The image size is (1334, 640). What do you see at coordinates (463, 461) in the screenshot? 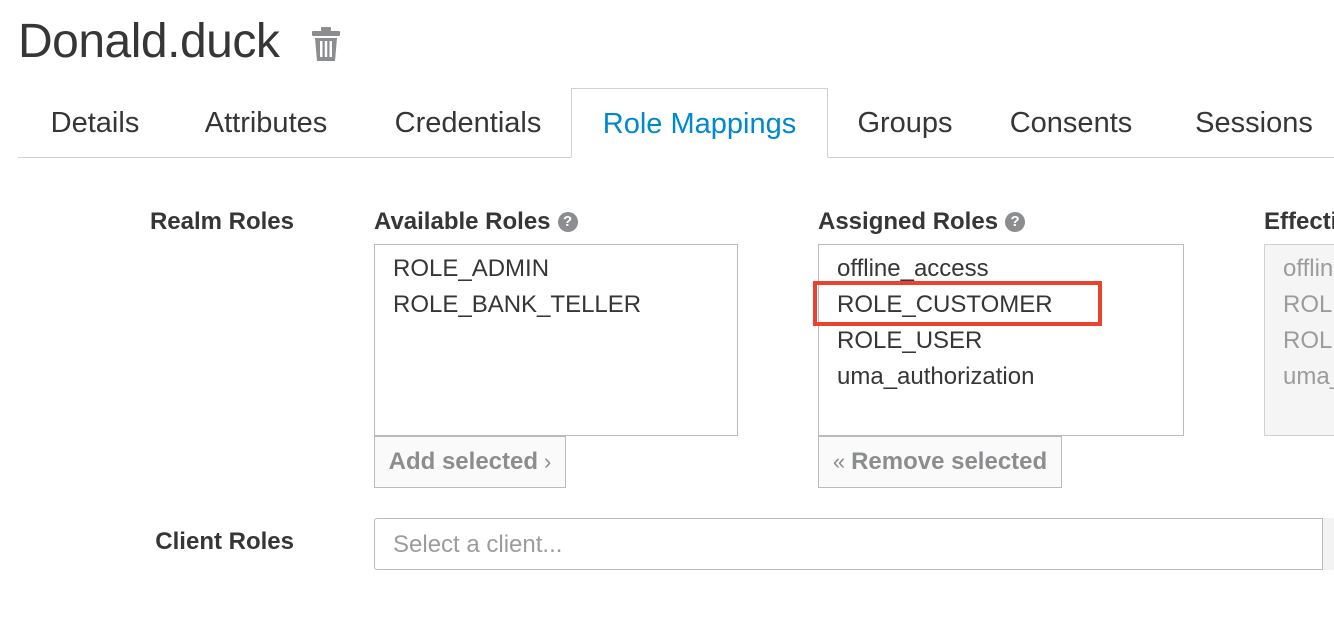
I see `add-selected-label: Add selected` at bounding box center [463, 461].